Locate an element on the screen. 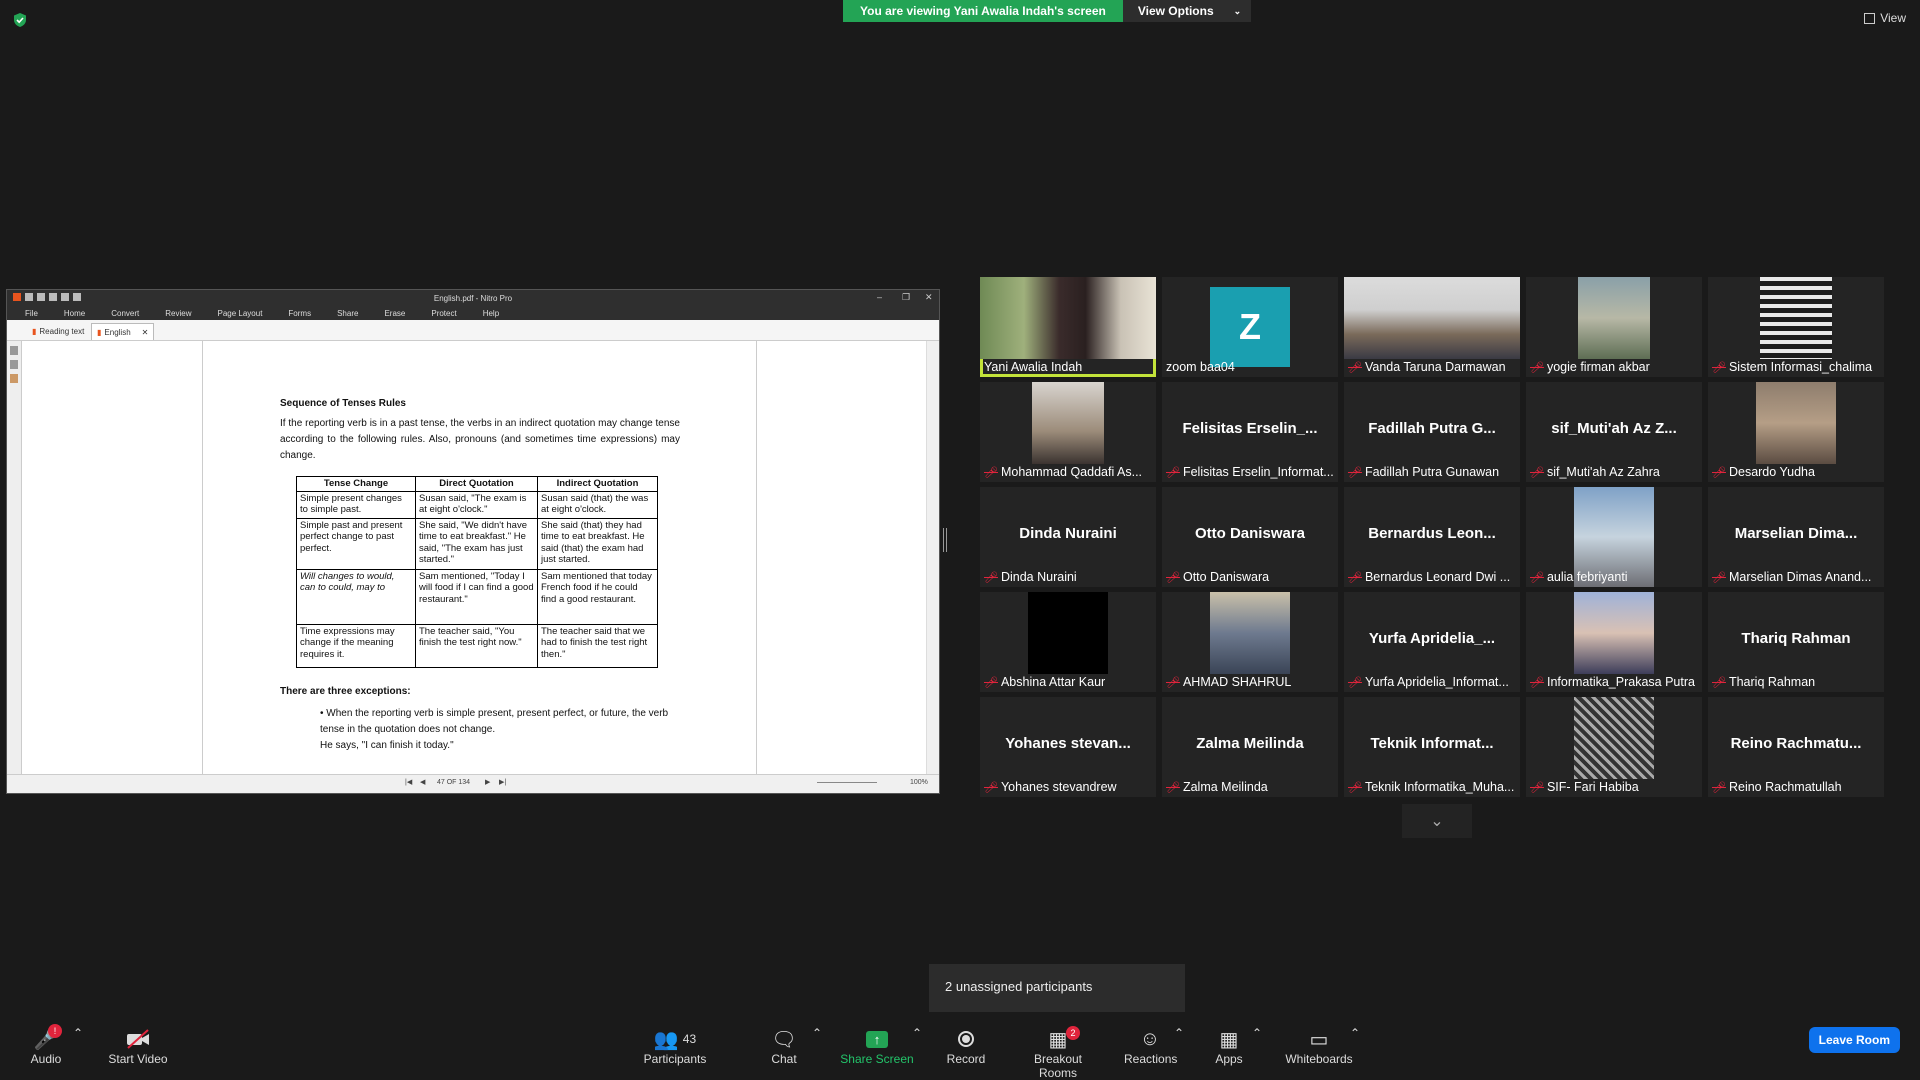 This screenshot has width=1920, height=1080. audio-button: 🎤! Audio is located at coordinates (46, 1045).